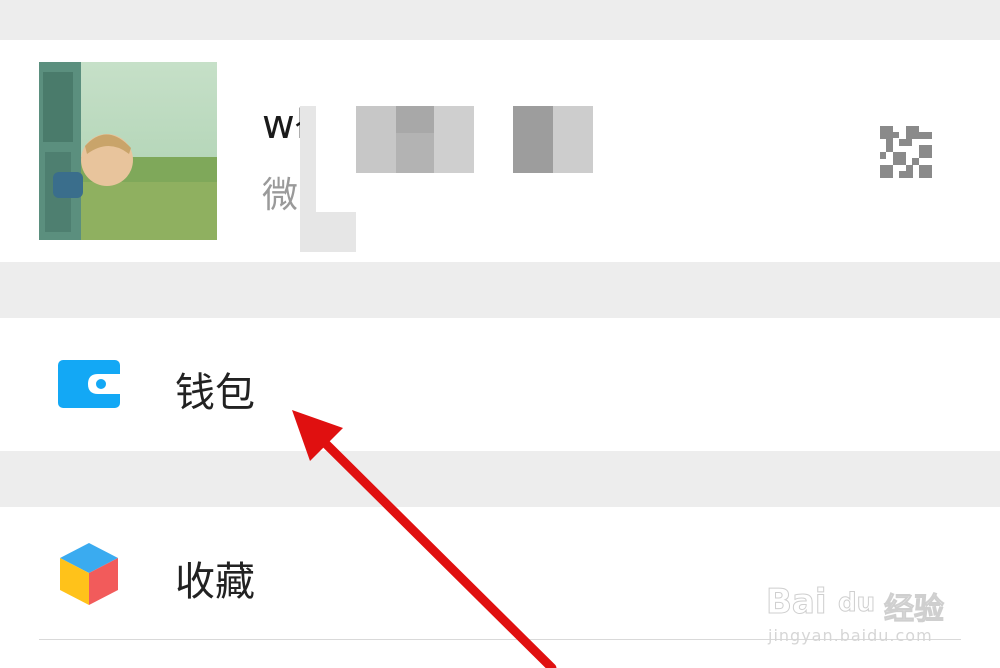 The width and height of the screenshot is (1000, 668). Describe the element at coordinates (906, 152) in the screenshot. I see `qr-code-icon` at that location.